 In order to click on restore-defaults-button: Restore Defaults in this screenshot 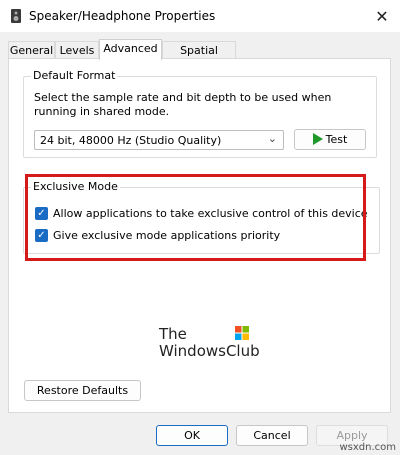, I will do `click(82, 390)`.